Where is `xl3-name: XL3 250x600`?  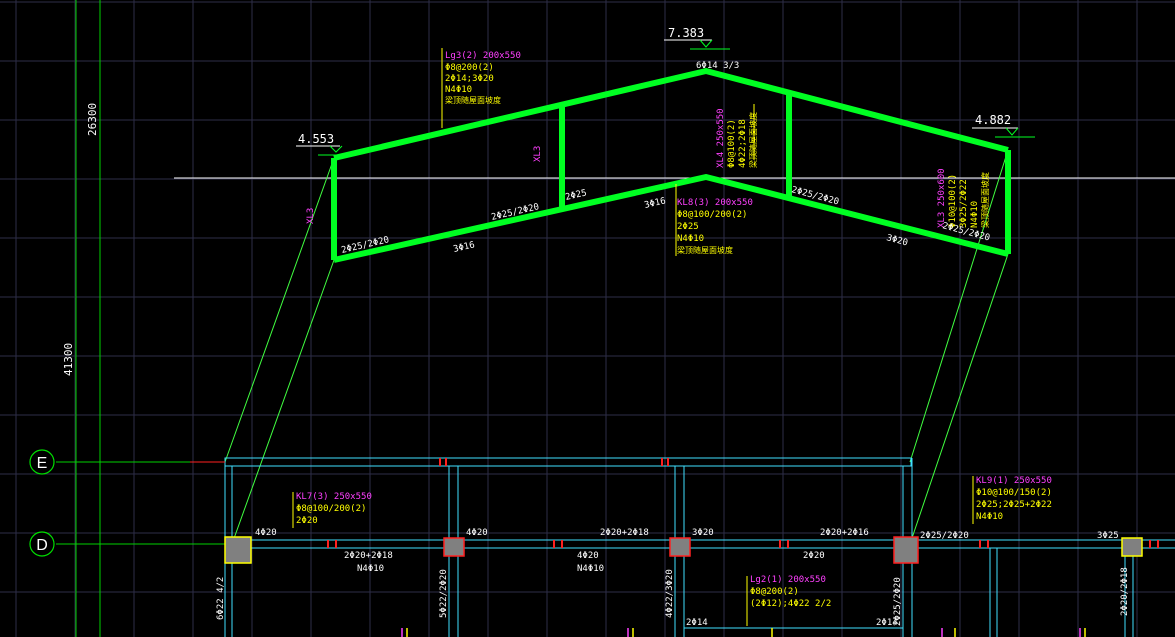
xl3-name: XL3 250x600 is located at coordinates (942, 198).